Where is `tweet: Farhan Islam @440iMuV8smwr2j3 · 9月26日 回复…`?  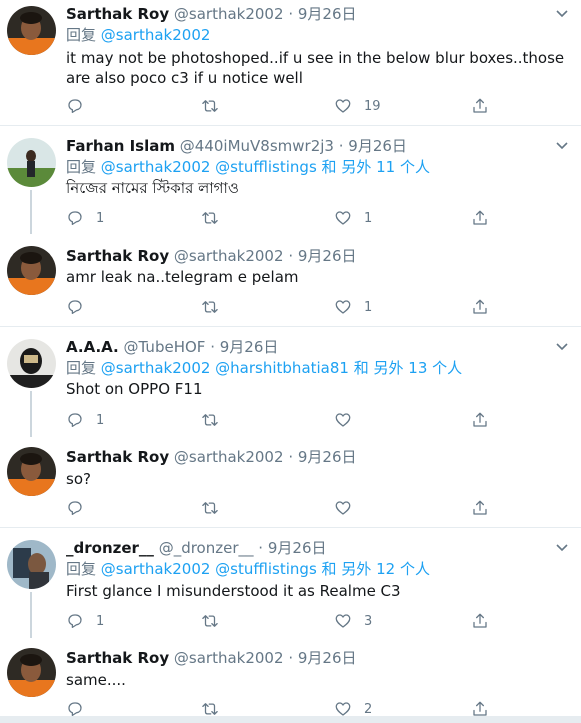
tweet: Farhan Islam @440iMuV8smwr2j3 · 9月26日 回复… is located at coordinates (290, 185).